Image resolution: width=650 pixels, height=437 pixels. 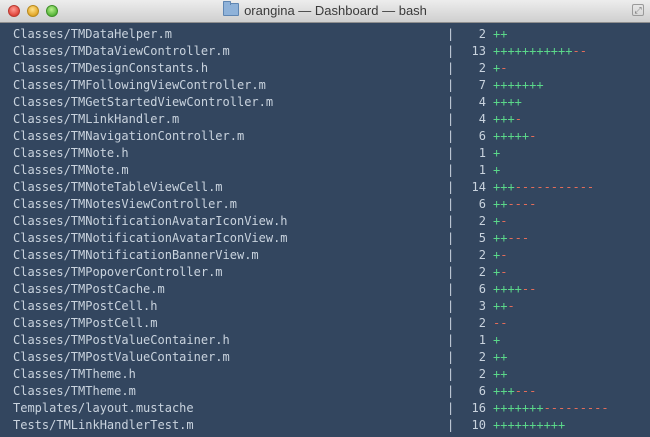 What do you see at coordinates (325, 323) in the screenshot?
I see `diffstat-row: Classes/TMPostCell.m | 2 --` at bounding box center [325, 323].